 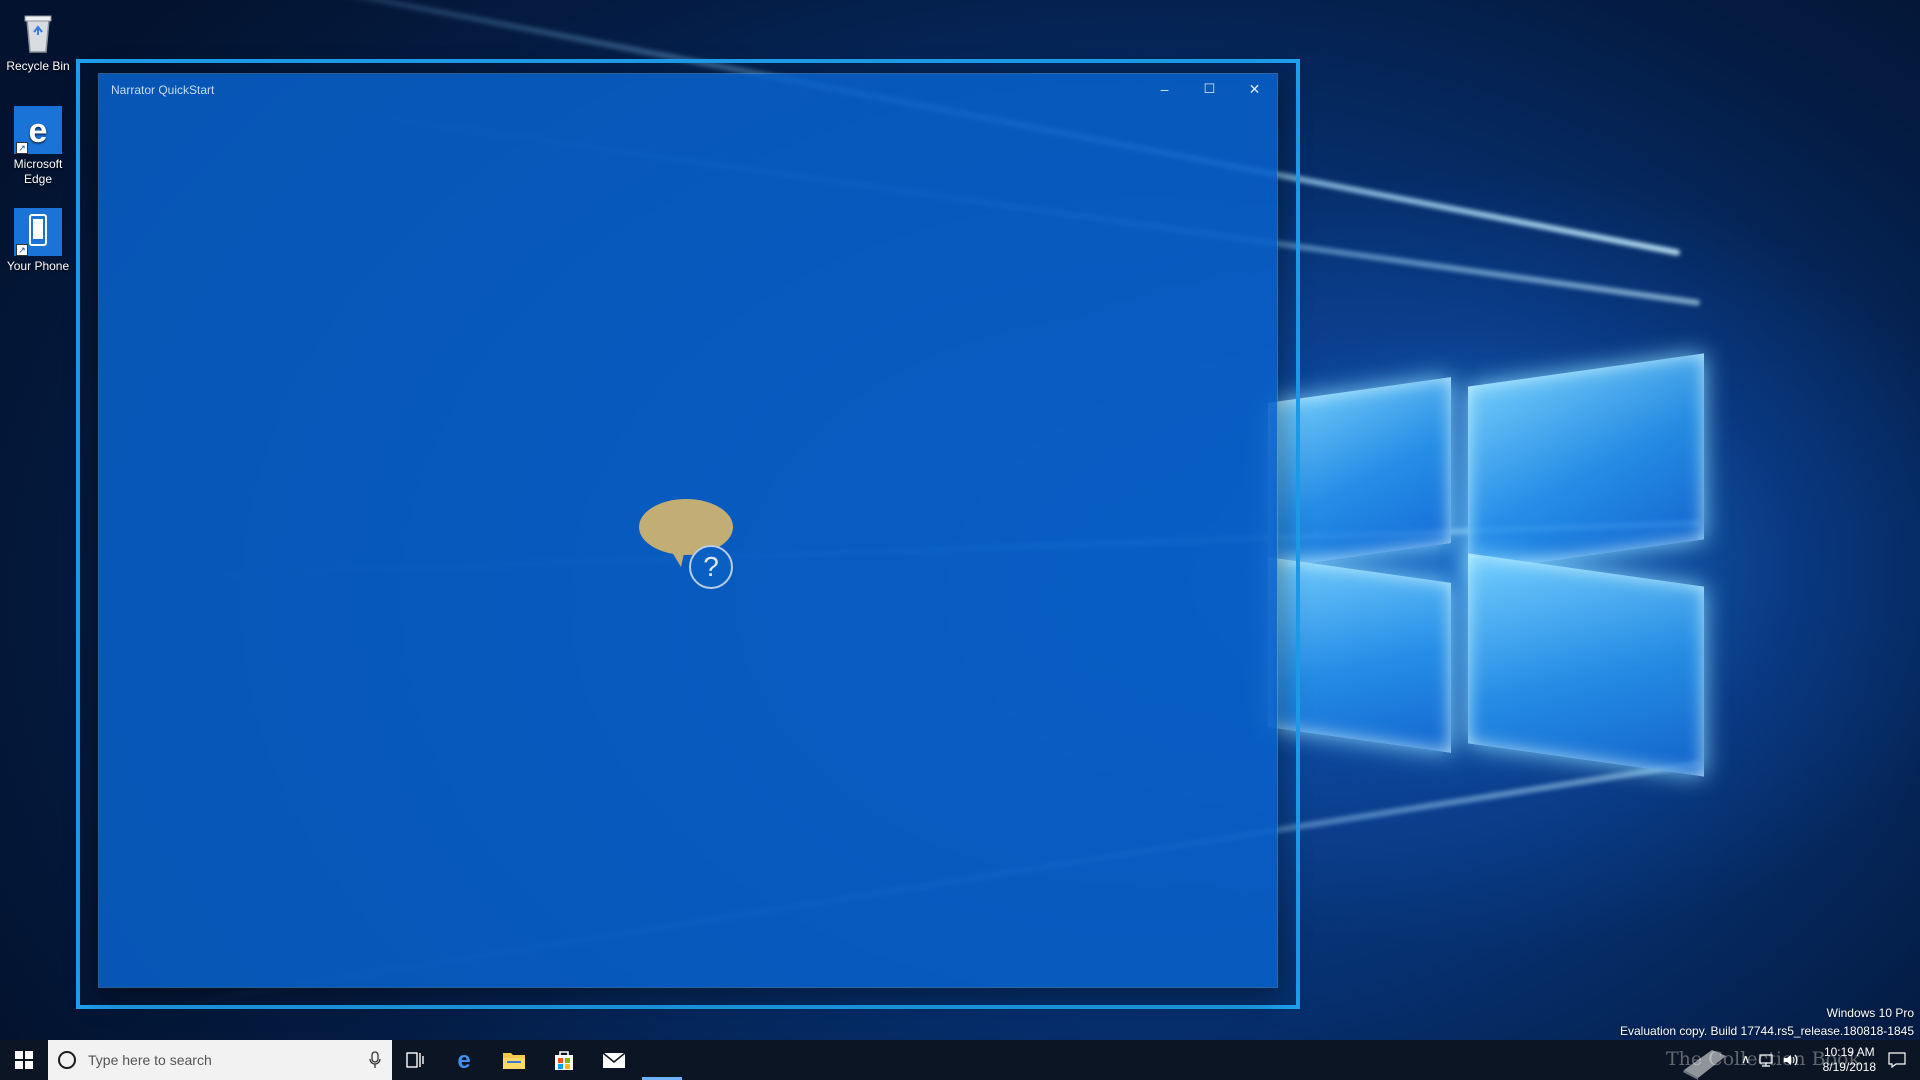 What do you see at coordinates (711, 566) in the screenshot?
I see `question-mark: ?` at bounding box center [711, 566].